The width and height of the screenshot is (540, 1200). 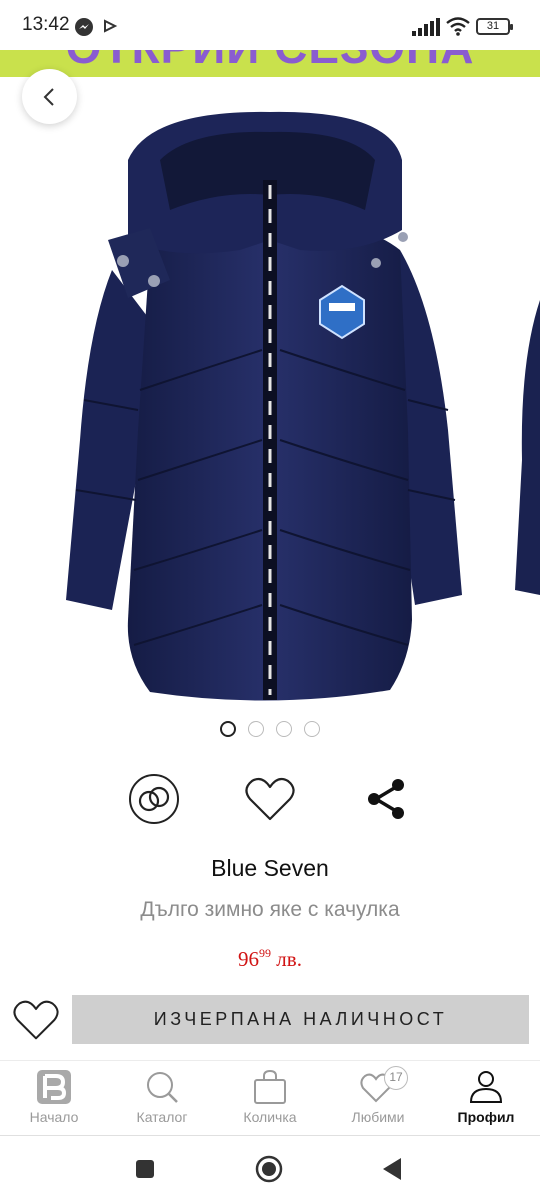 What do you see at coordinates (486, 1087) in the screenshot?
I see `profile-icon` at bounding box center [486, 1087].